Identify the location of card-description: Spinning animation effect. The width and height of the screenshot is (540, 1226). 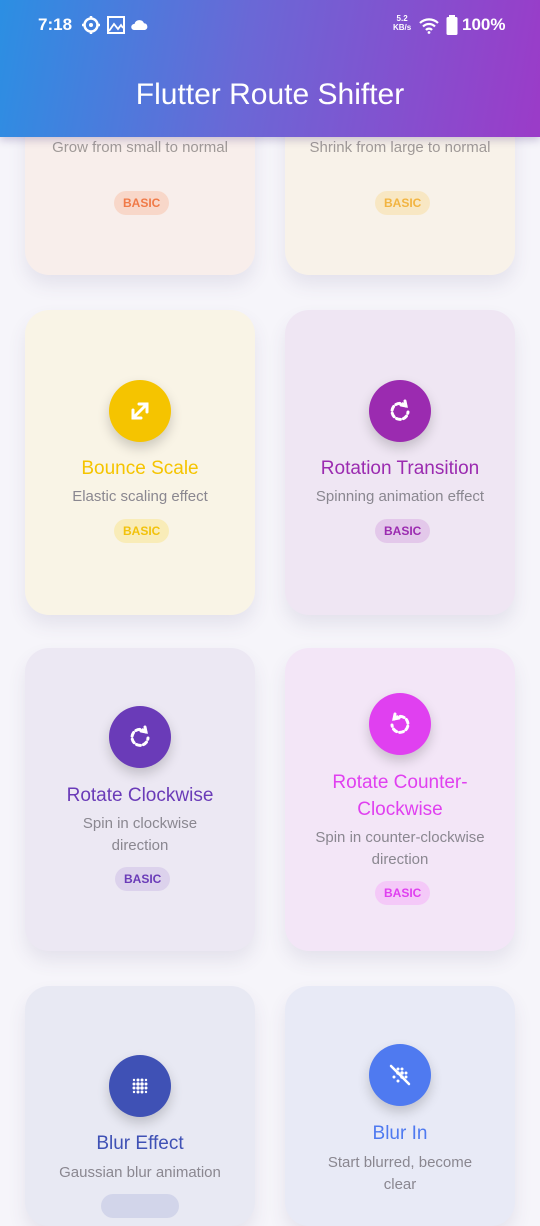
(400, 496).